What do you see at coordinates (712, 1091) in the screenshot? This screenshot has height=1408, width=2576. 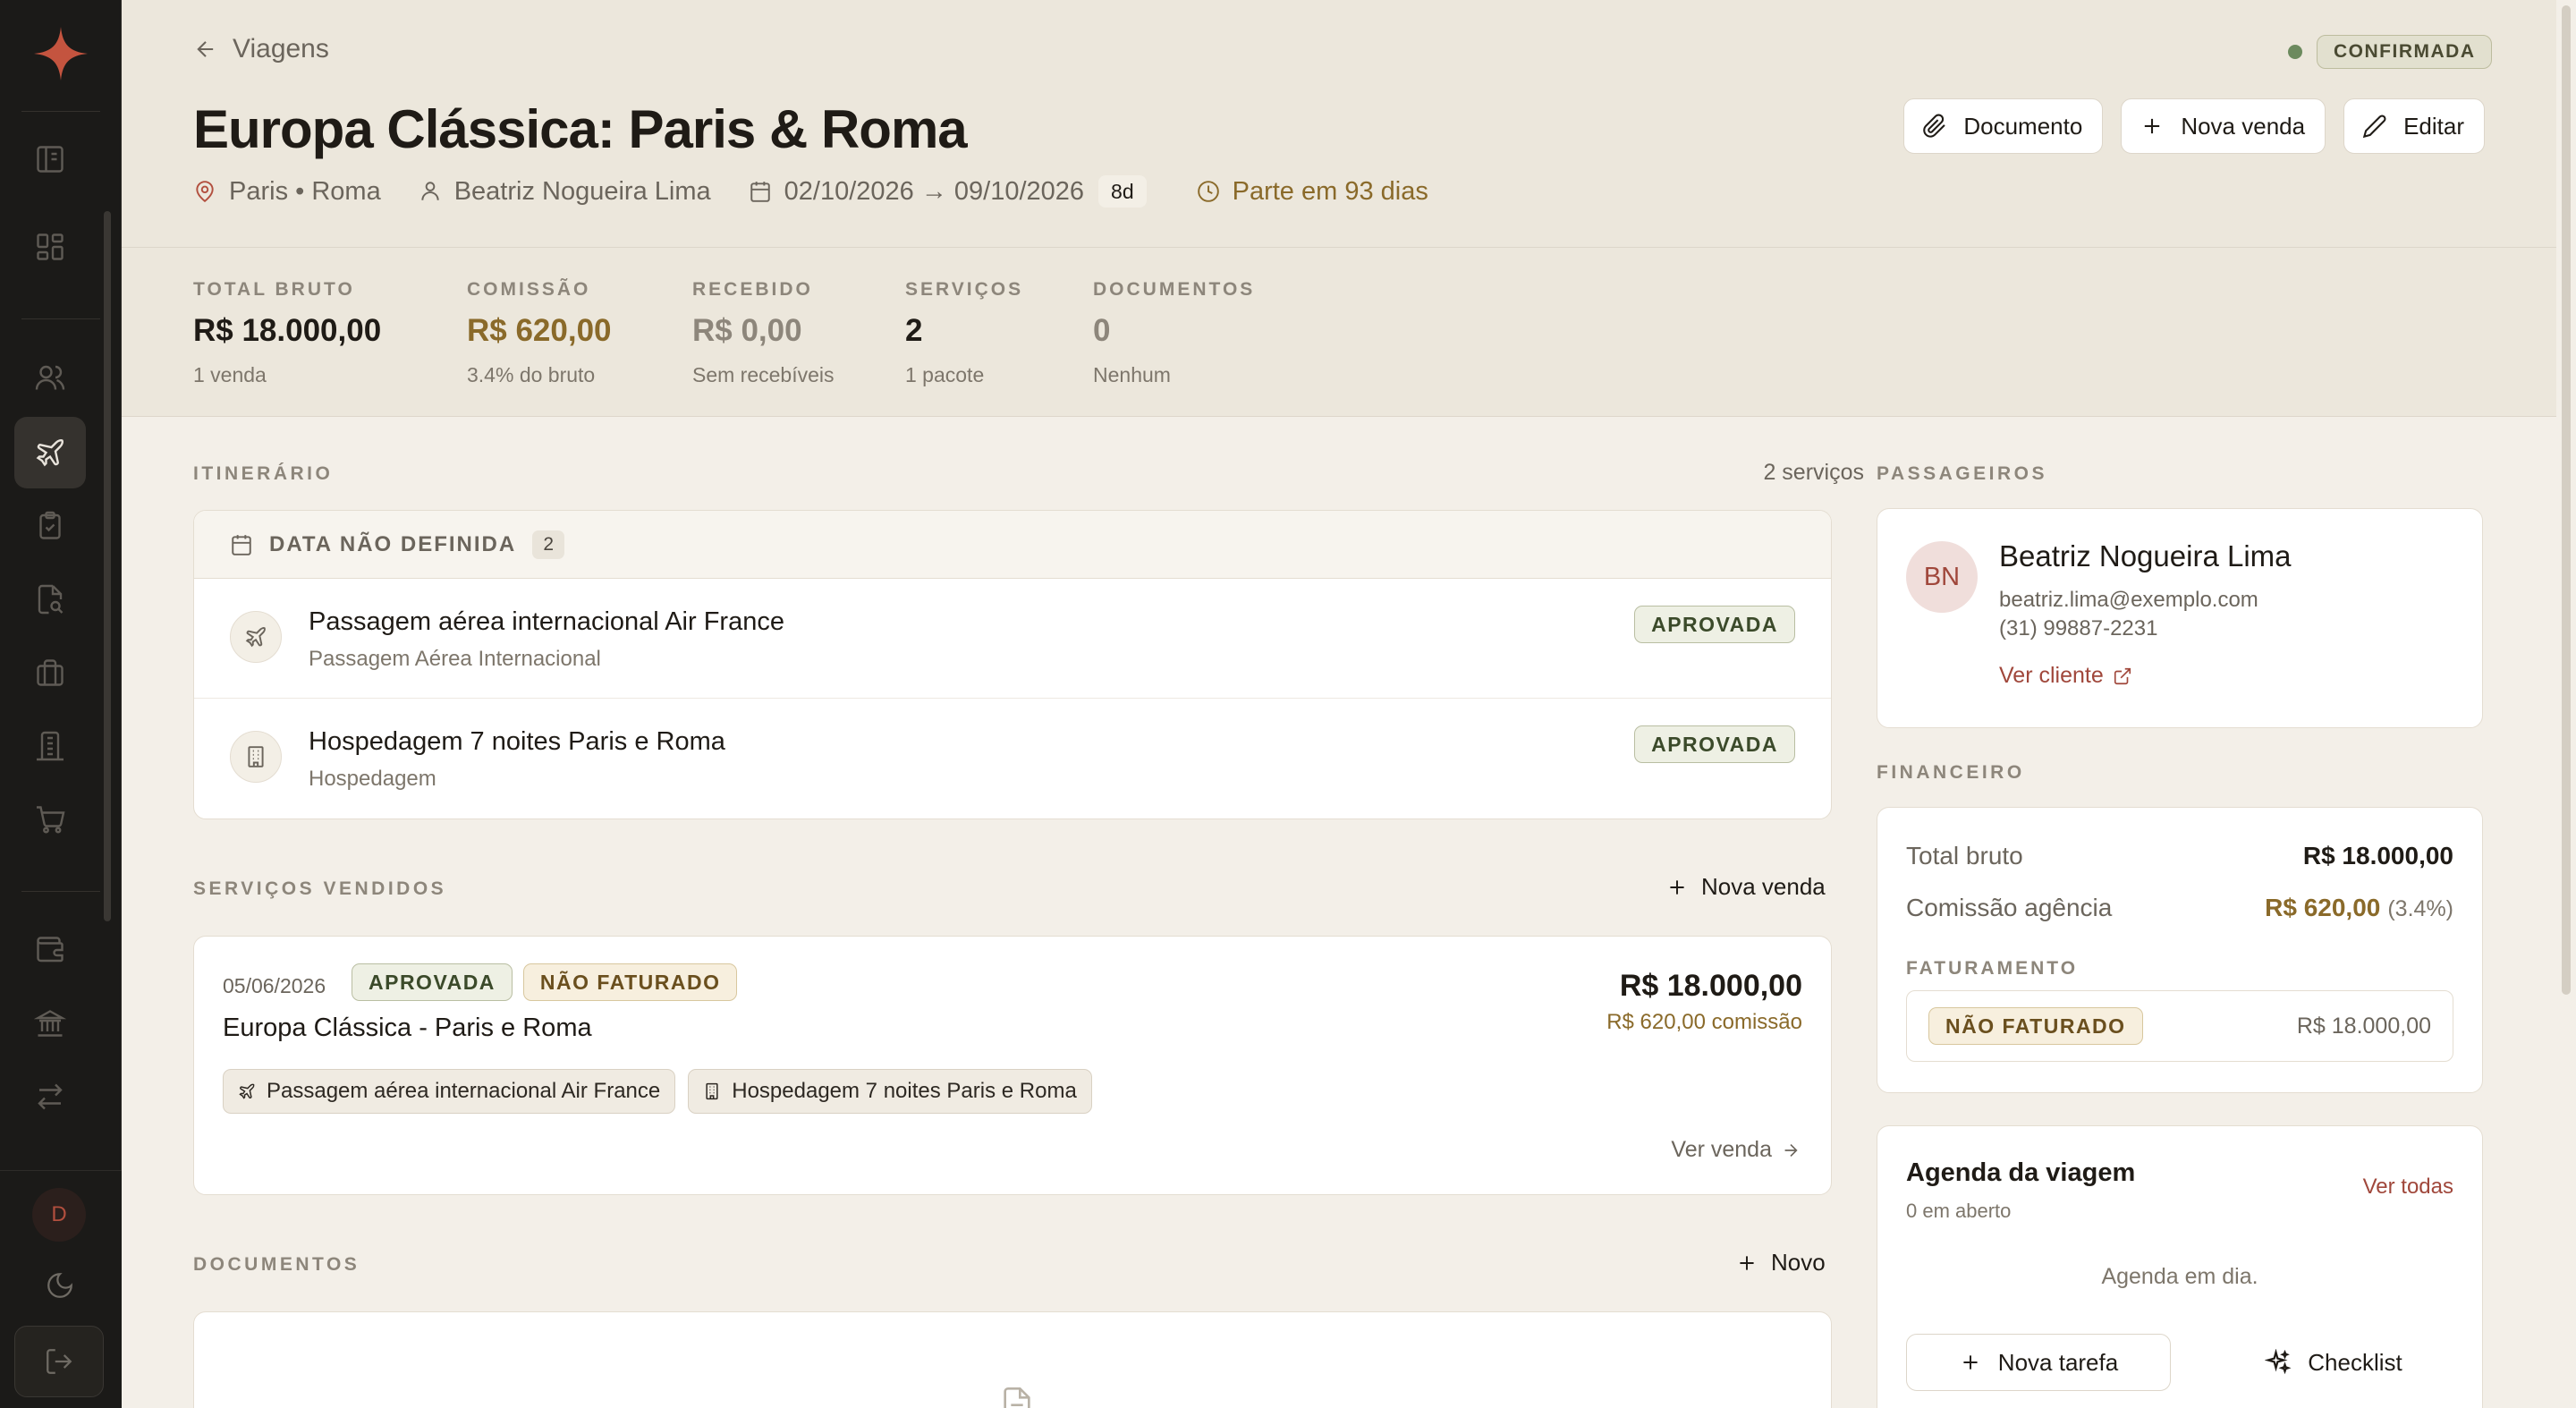 I see `hotel-icon` at bounding box center [712, 1091].